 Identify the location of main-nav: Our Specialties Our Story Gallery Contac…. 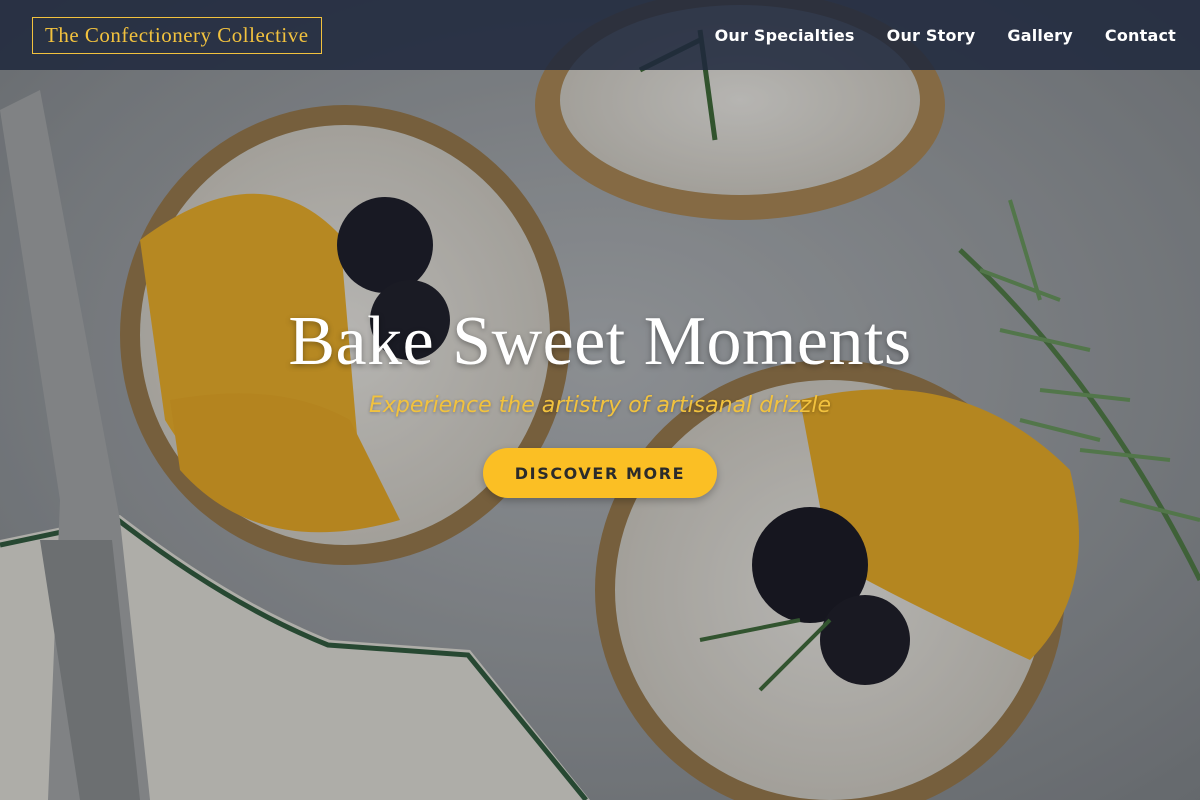
(945, 35).